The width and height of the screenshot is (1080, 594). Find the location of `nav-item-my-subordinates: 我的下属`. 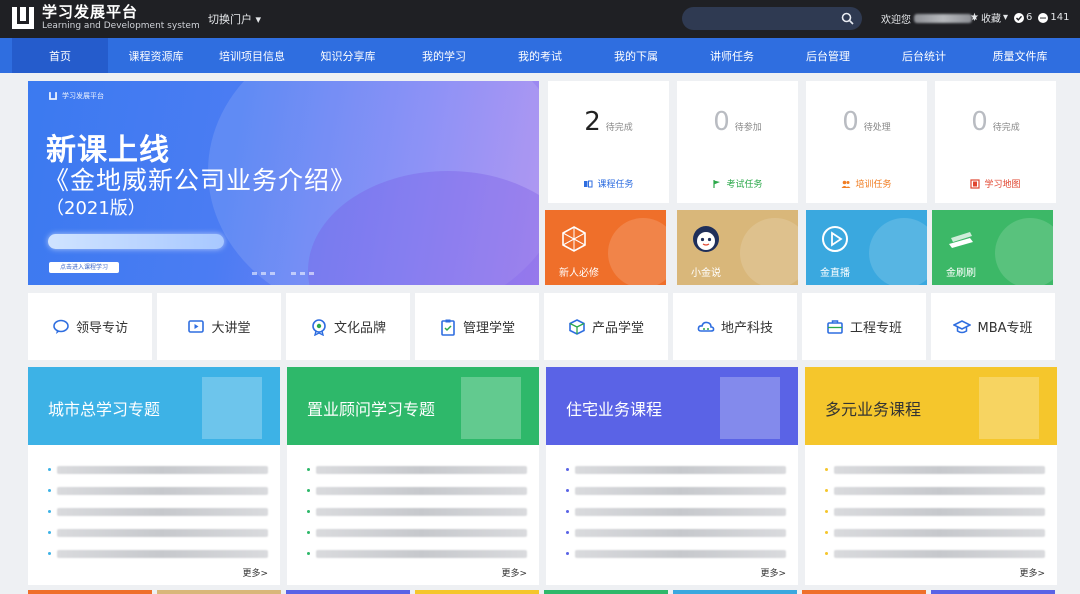

nav-item-my-subordinates: 我的下属 is located at coordinates (636, 55).